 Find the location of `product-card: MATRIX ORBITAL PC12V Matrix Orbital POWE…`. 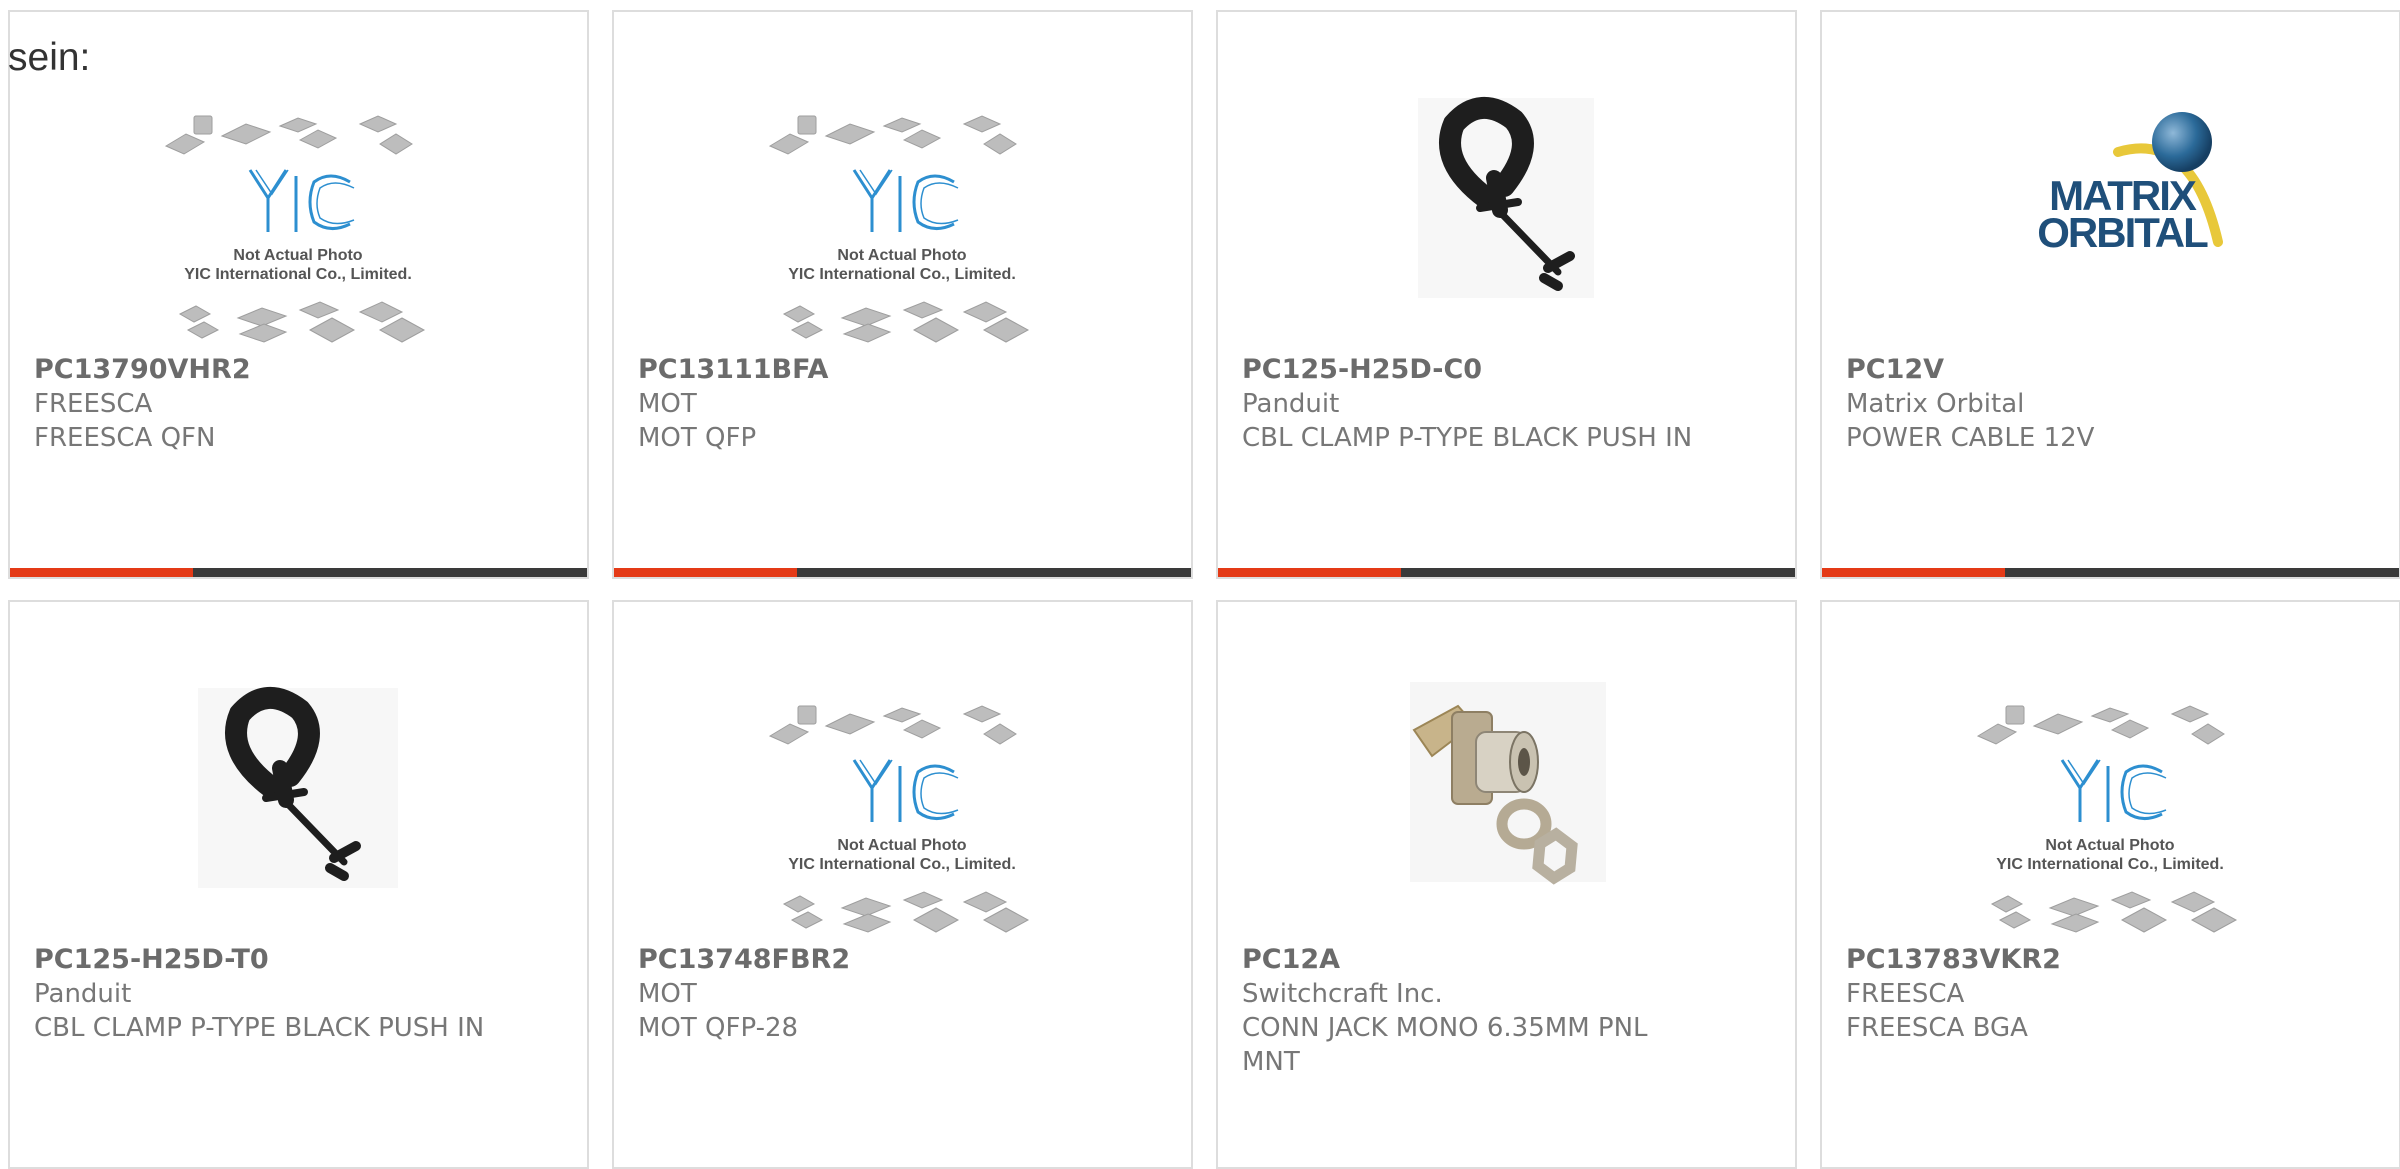

product-card: MATRIX ORBITAL PC12V Matrix Orbital POWE… is located at coordinates (2110, 294).